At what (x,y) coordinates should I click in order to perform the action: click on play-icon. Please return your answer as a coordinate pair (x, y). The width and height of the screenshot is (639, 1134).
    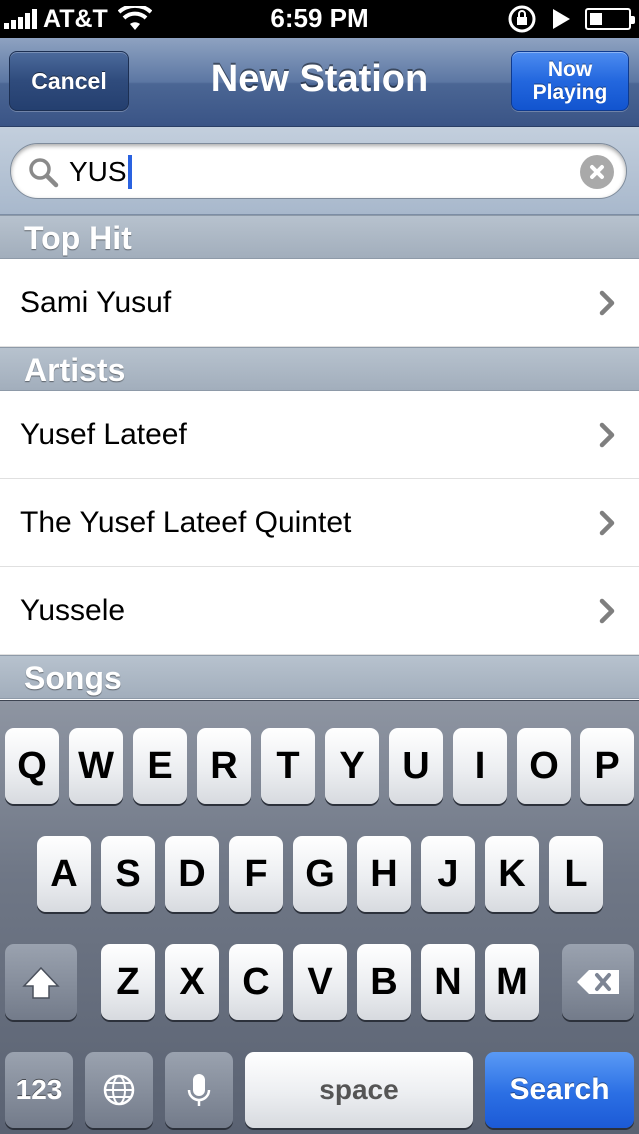
    Looking at the image, I should click on (561, 19).